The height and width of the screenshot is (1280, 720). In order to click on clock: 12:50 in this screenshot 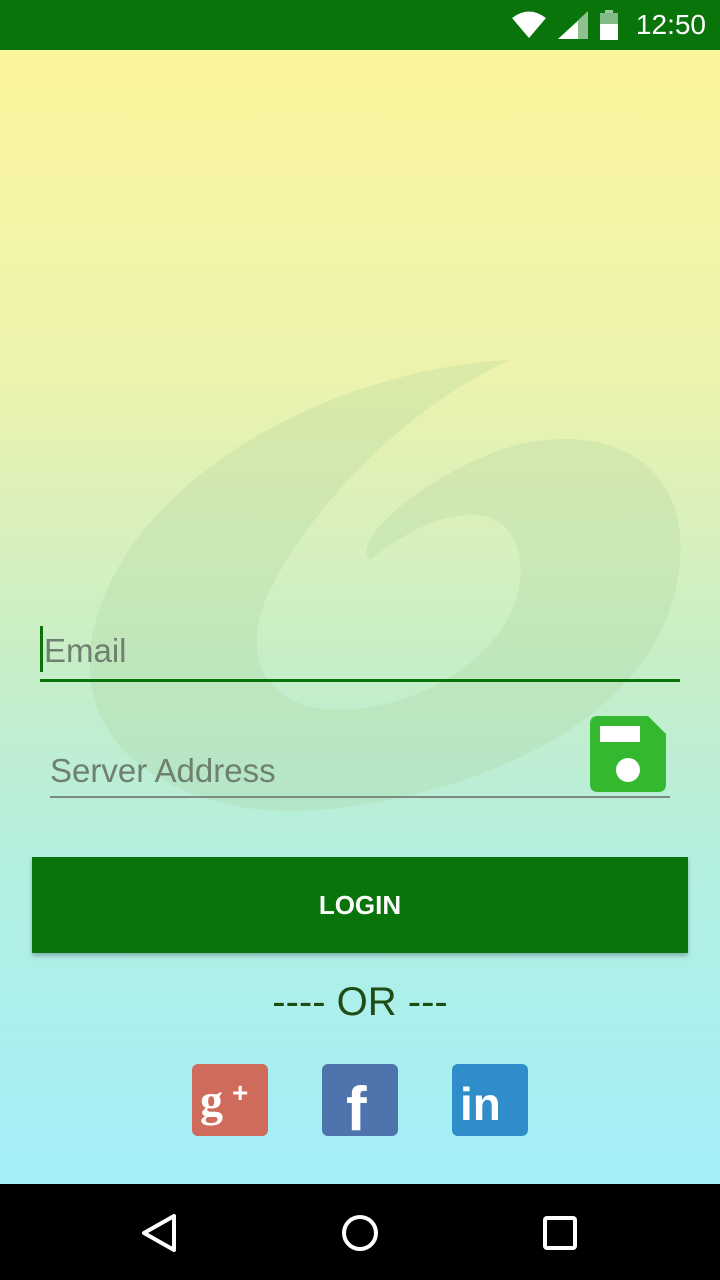, I will do `click(670, 24)`.